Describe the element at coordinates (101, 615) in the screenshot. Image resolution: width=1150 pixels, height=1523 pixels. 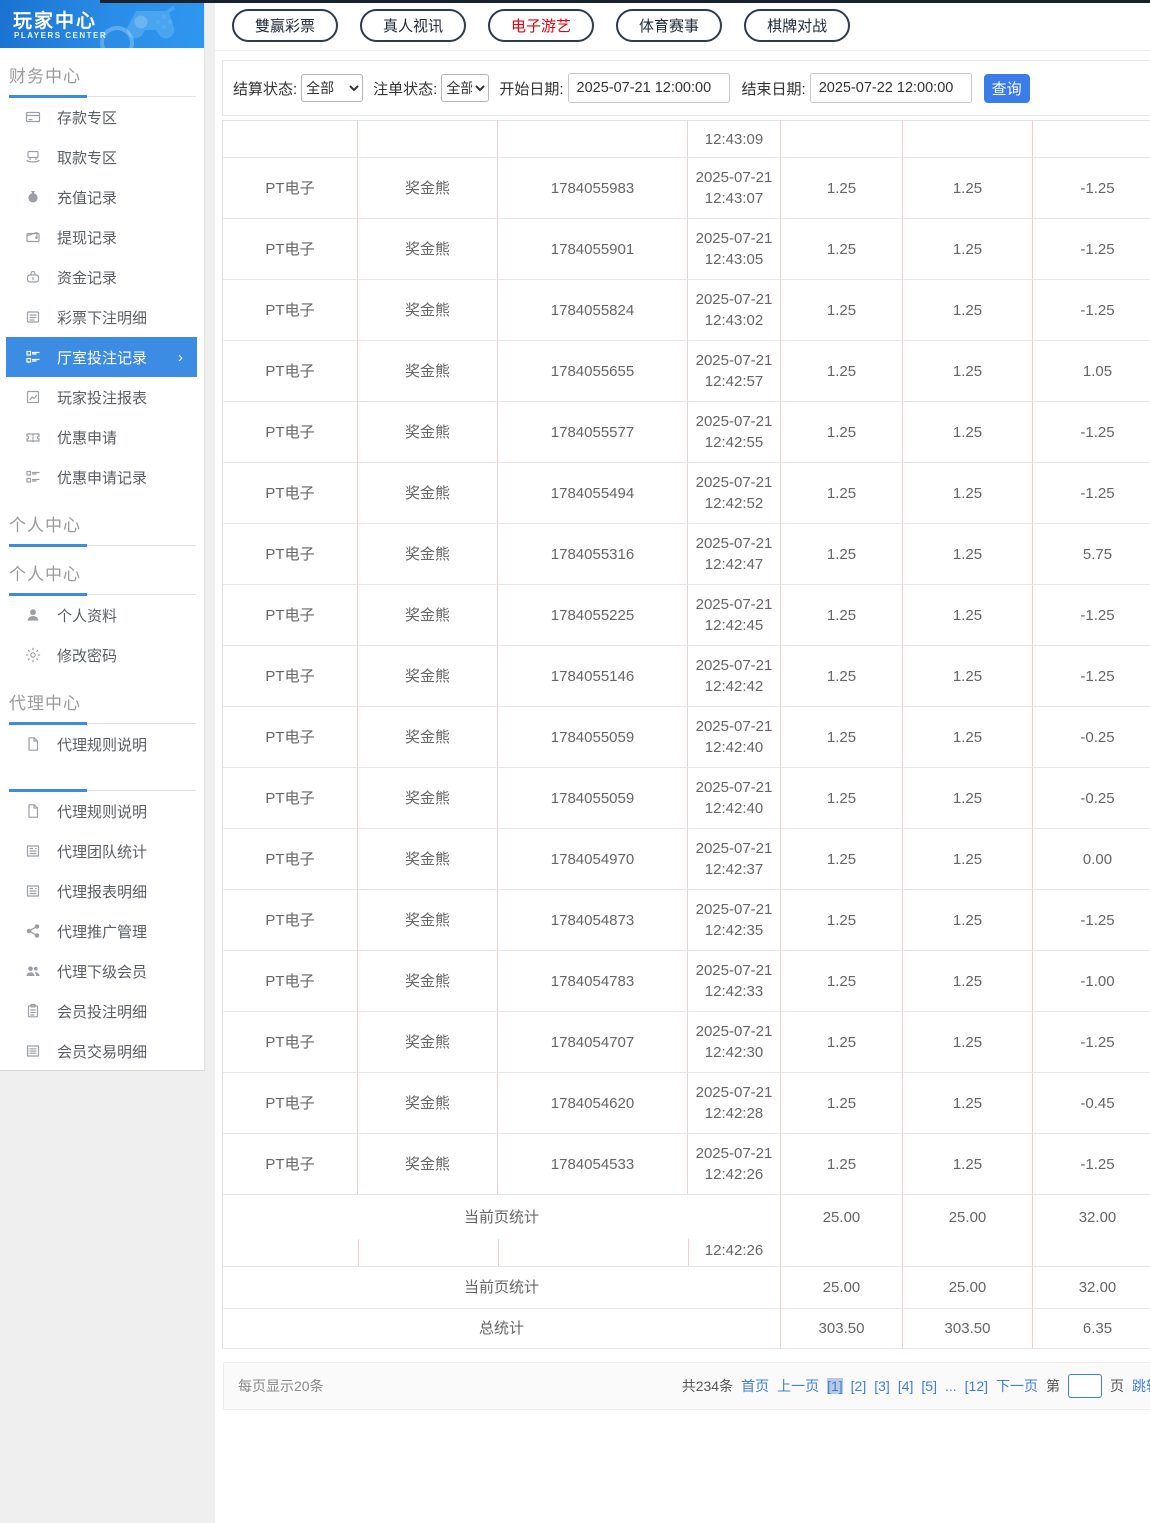
I see `sidebar-item-user: 个人资料` at that location.